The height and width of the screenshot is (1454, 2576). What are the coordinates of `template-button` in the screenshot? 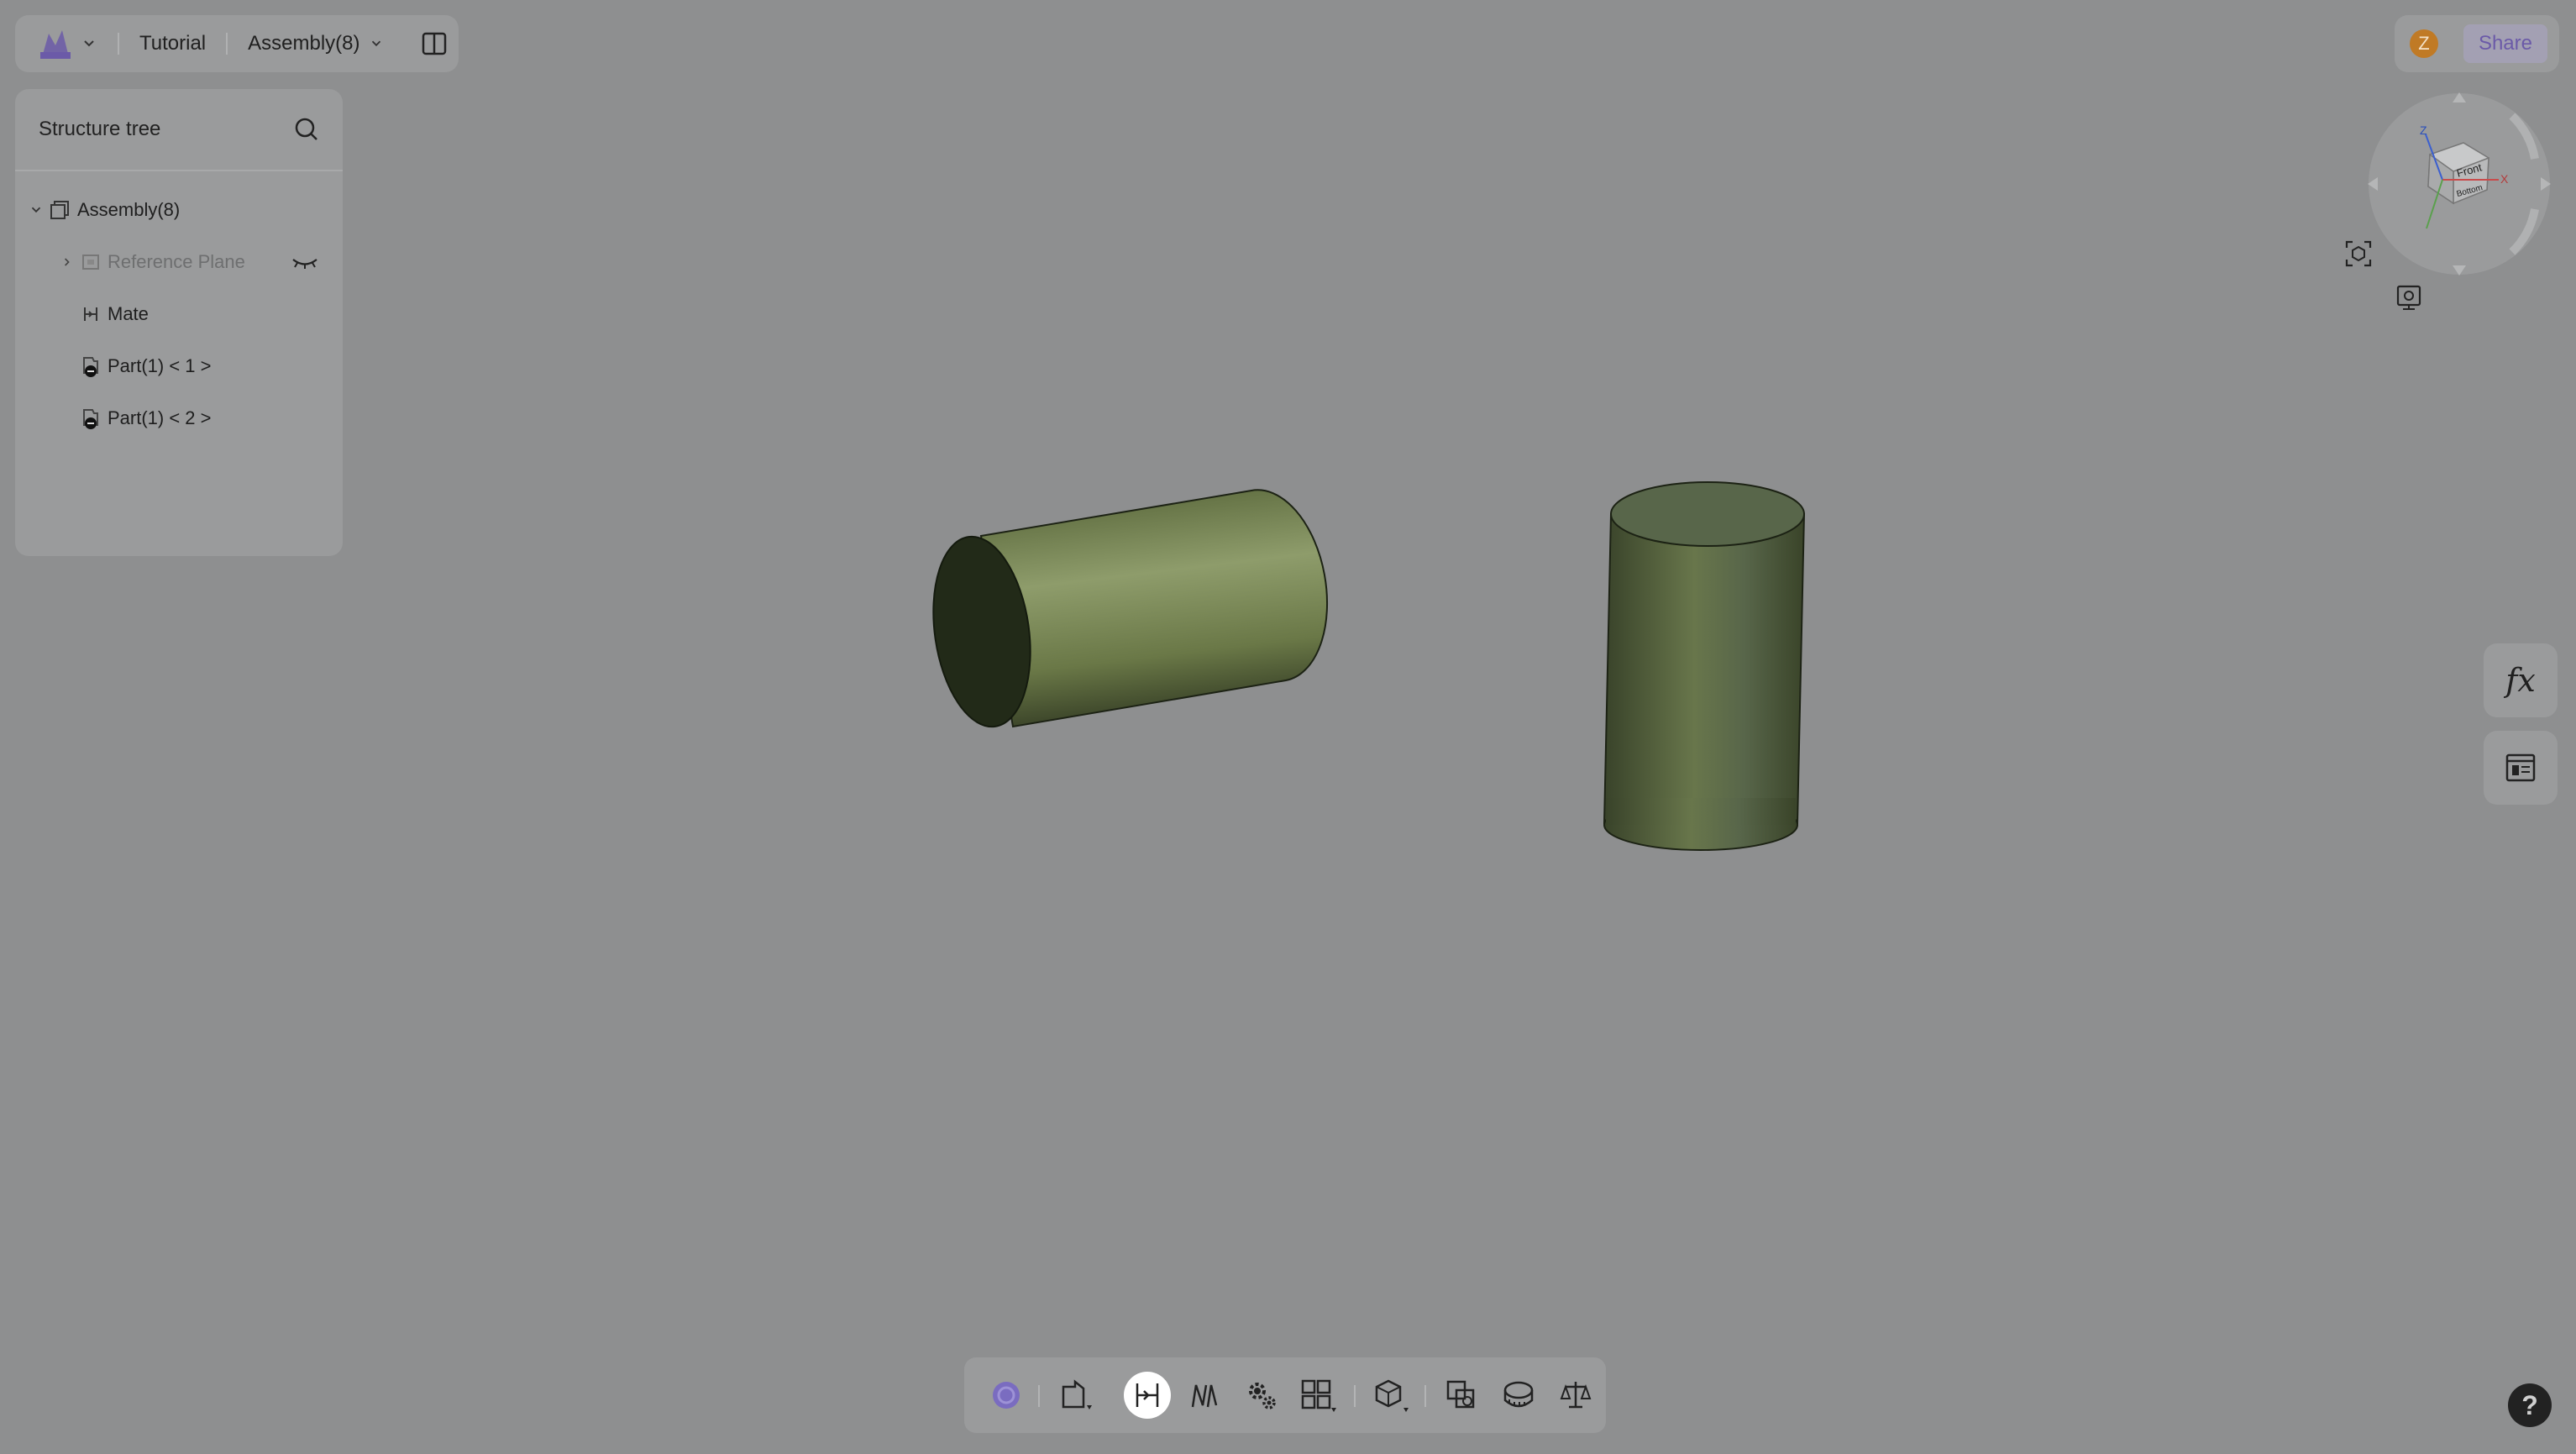 It's located at (2521, 768).